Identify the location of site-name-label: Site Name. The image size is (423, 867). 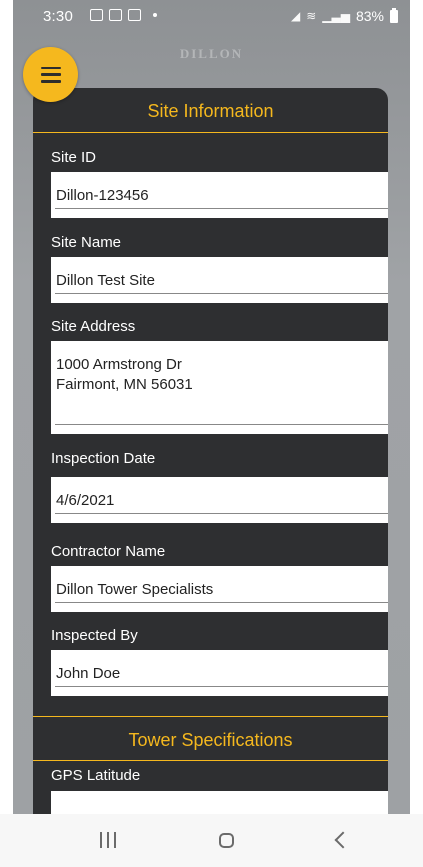
(86, 242).